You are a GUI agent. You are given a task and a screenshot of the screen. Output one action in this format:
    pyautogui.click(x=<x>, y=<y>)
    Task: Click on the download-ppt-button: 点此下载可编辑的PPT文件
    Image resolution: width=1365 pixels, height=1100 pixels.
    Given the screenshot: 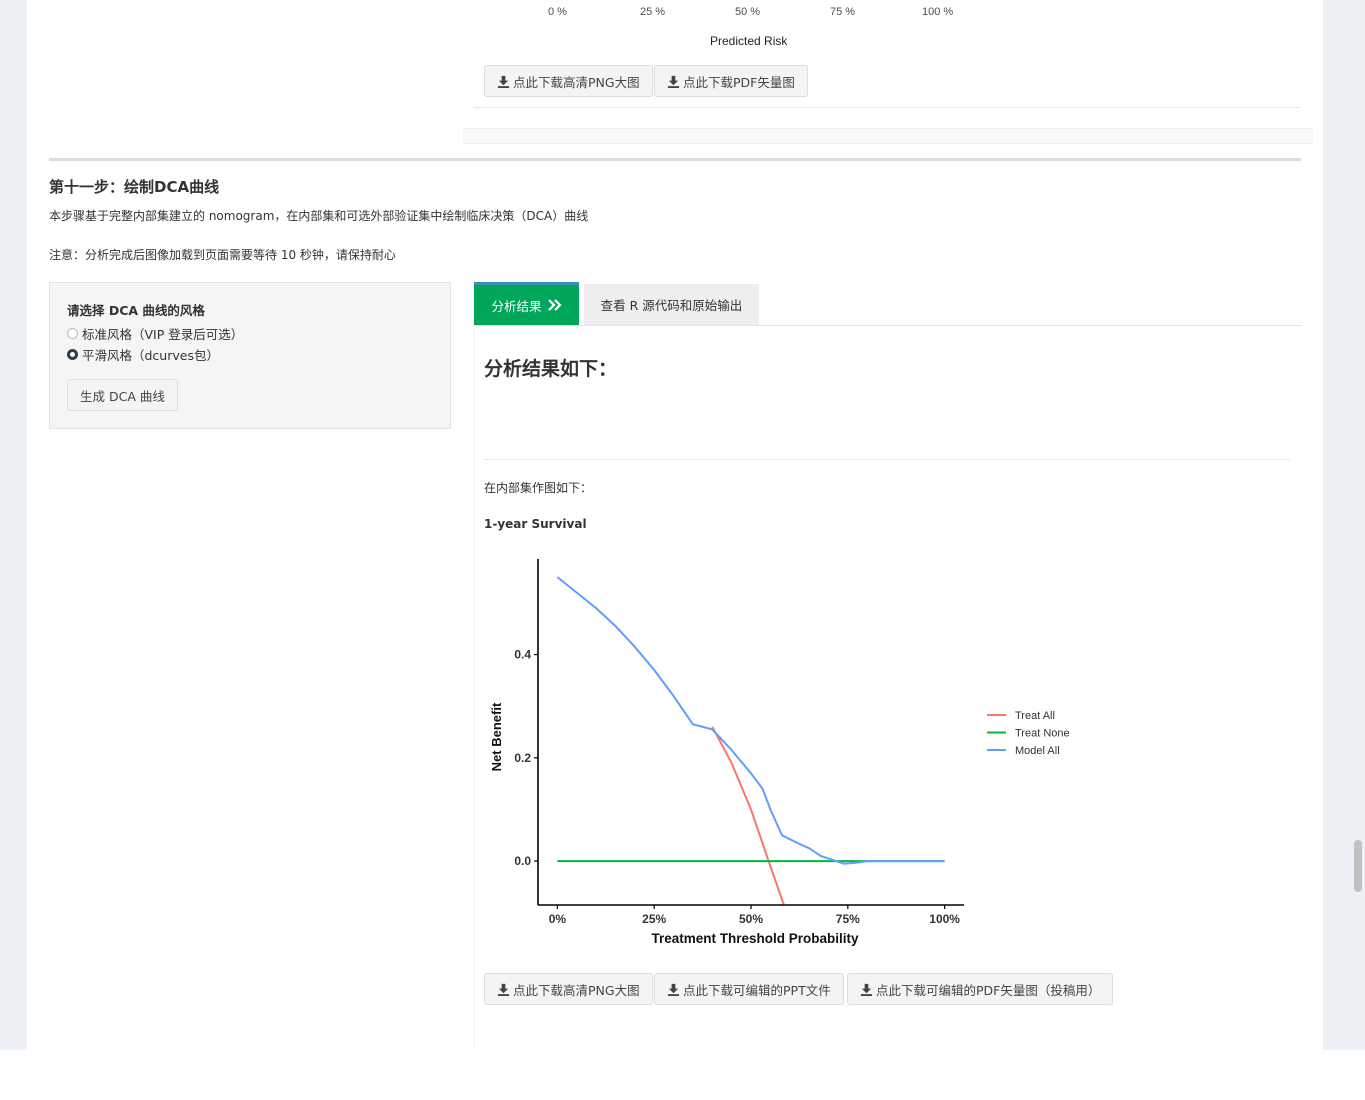 What is the action you would take?
    pyautogui.click(x=749, y=989)
    